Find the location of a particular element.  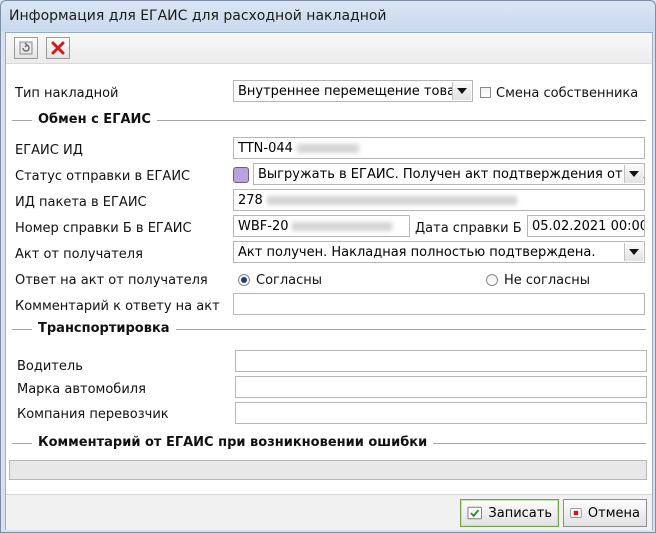

delete-icon is located at coordinates (58, 48).